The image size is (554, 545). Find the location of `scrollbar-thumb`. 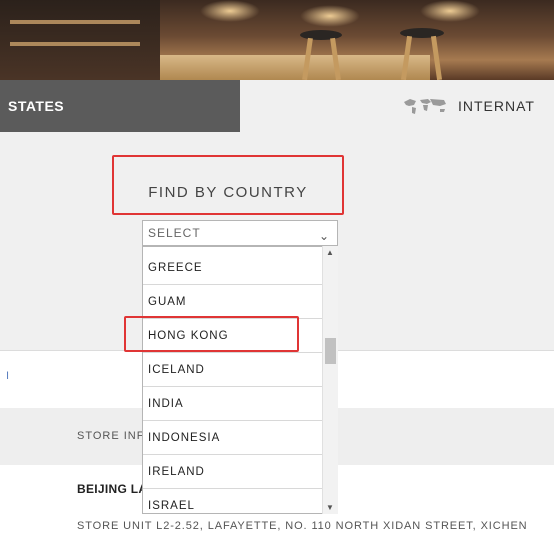

scrollbar-thumb is located at coordinates (330, 351).